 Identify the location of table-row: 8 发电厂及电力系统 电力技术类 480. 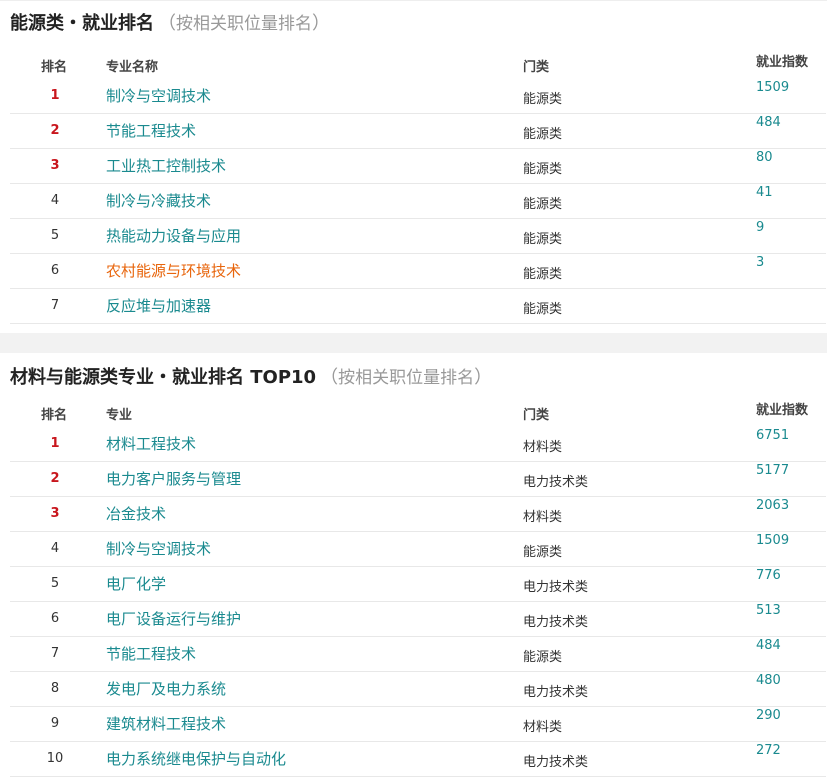
(418, 689).